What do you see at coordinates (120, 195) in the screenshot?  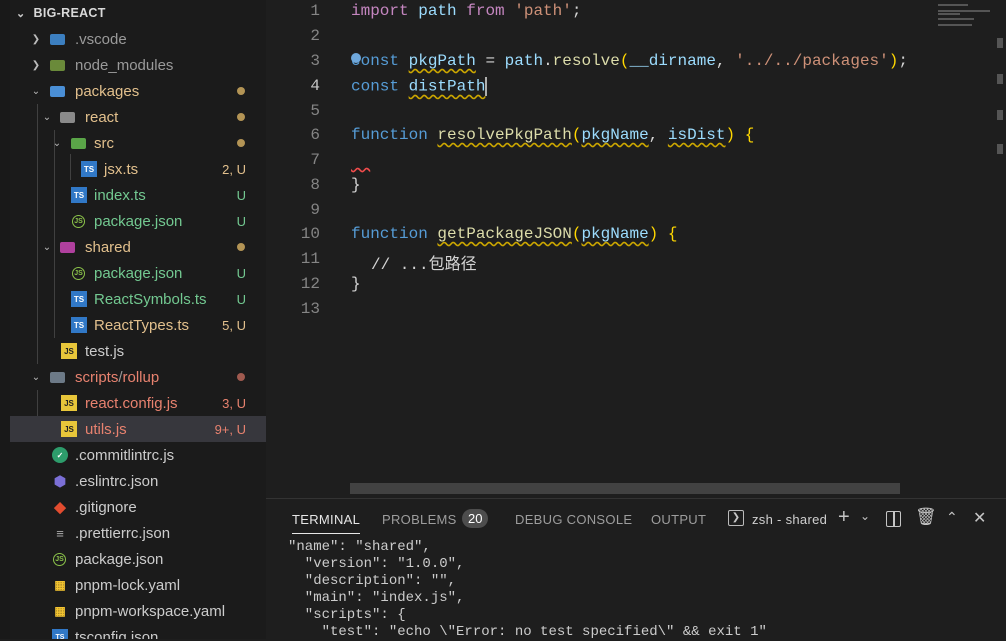 I see `tree-item-label: index.ts` at bounding box center [120, 195].